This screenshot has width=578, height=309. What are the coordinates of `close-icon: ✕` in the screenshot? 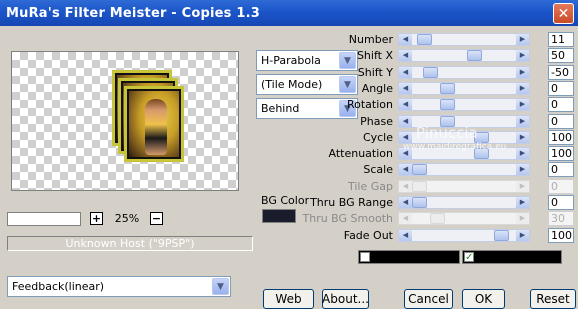 It's located at (563, 13).